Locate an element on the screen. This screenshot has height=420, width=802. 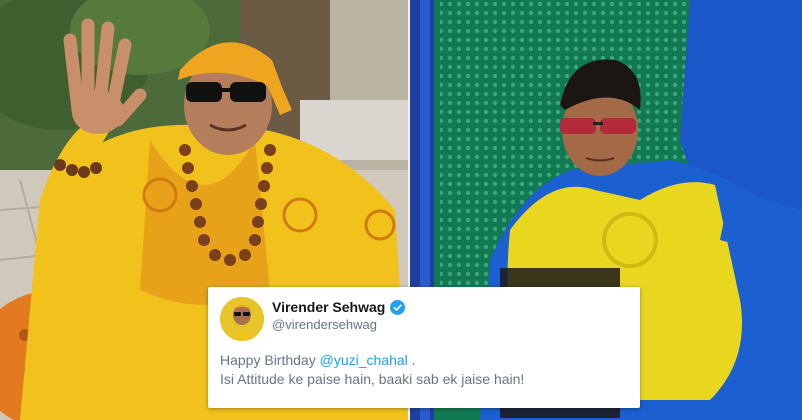
author-row: Virender Sehwag is located at coordinates (339, 307).